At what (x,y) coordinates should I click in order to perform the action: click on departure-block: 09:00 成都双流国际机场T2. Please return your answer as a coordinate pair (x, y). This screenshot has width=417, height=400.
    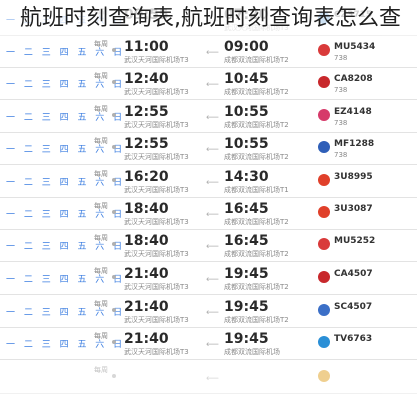
    Looking at the image, I should click on (264, 52).